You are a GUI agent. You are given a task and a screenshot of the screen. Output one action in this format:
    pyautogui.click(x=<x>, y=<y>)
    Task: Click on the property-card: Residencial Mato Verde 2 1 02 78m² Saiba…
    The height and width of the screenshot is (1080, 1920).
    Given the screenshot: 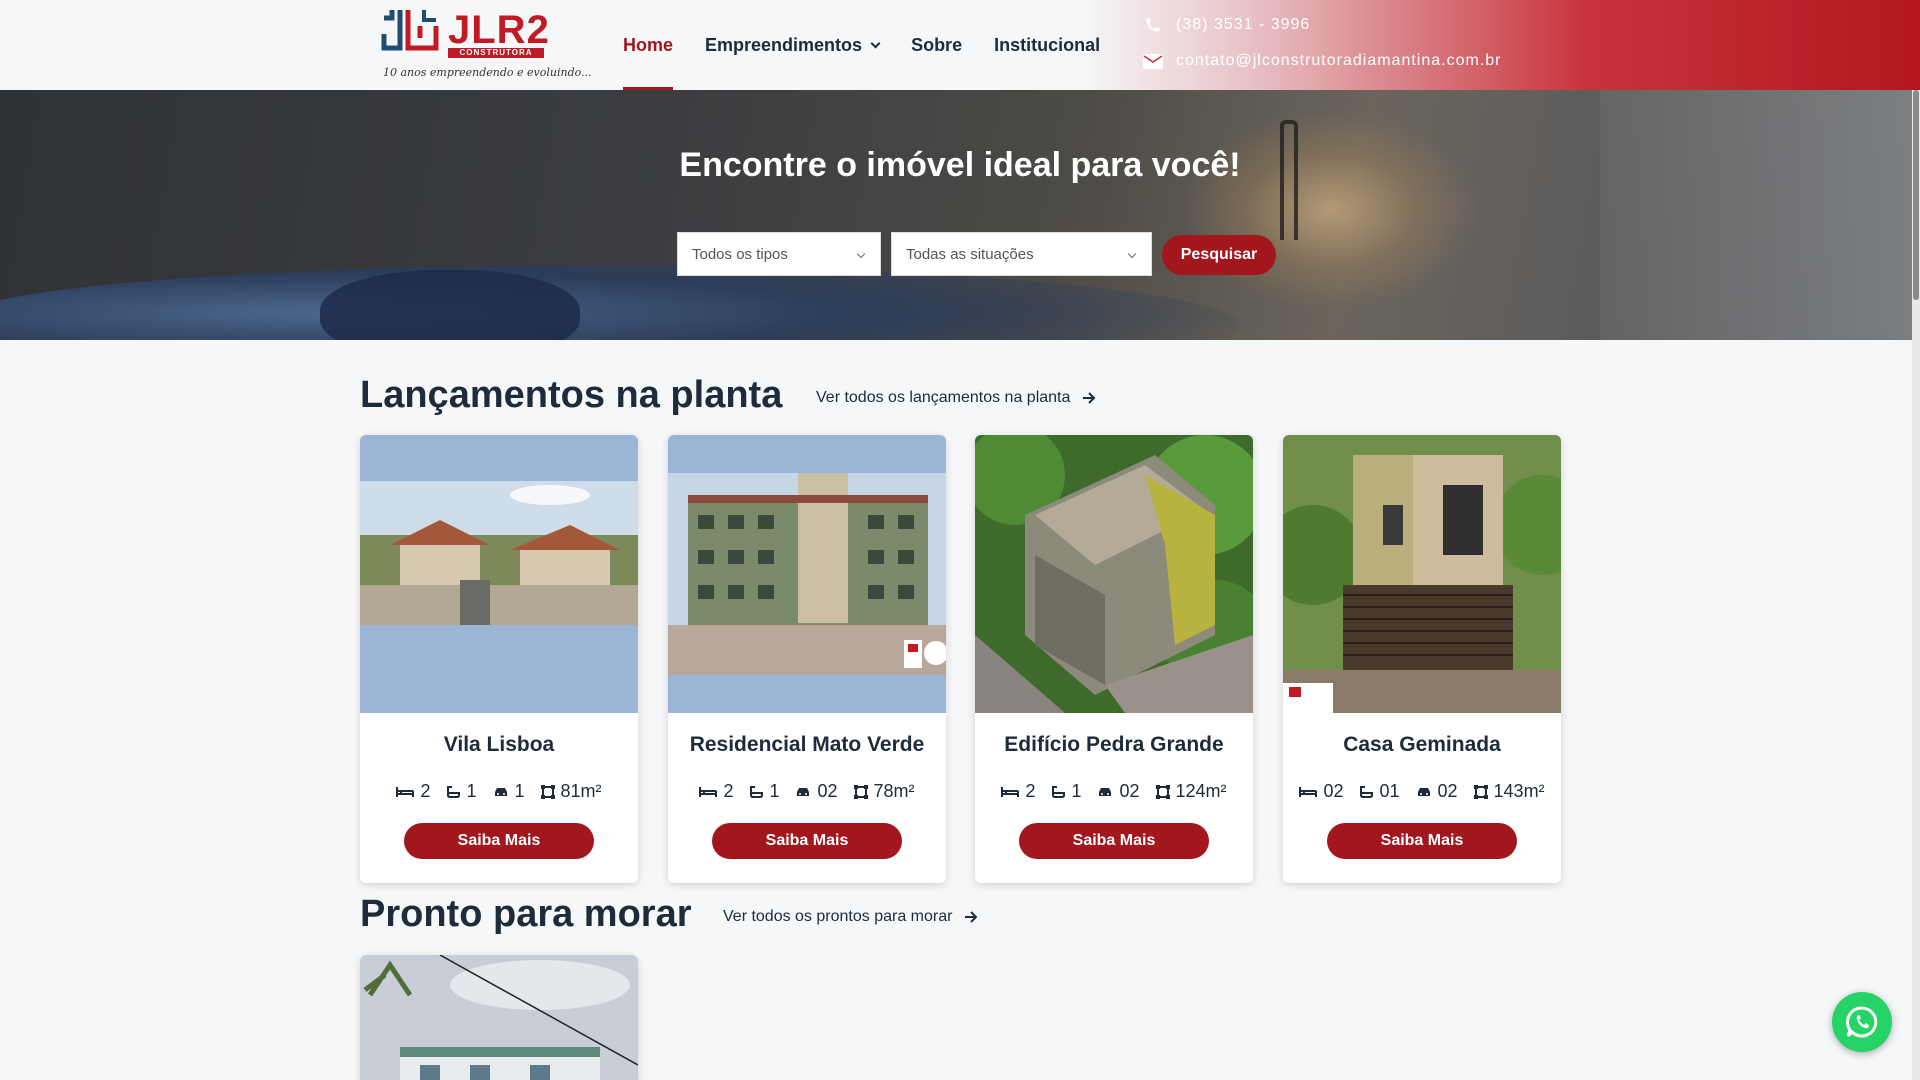 What is the action you would take?
    pyautogui.click(x=807, y=659)
    